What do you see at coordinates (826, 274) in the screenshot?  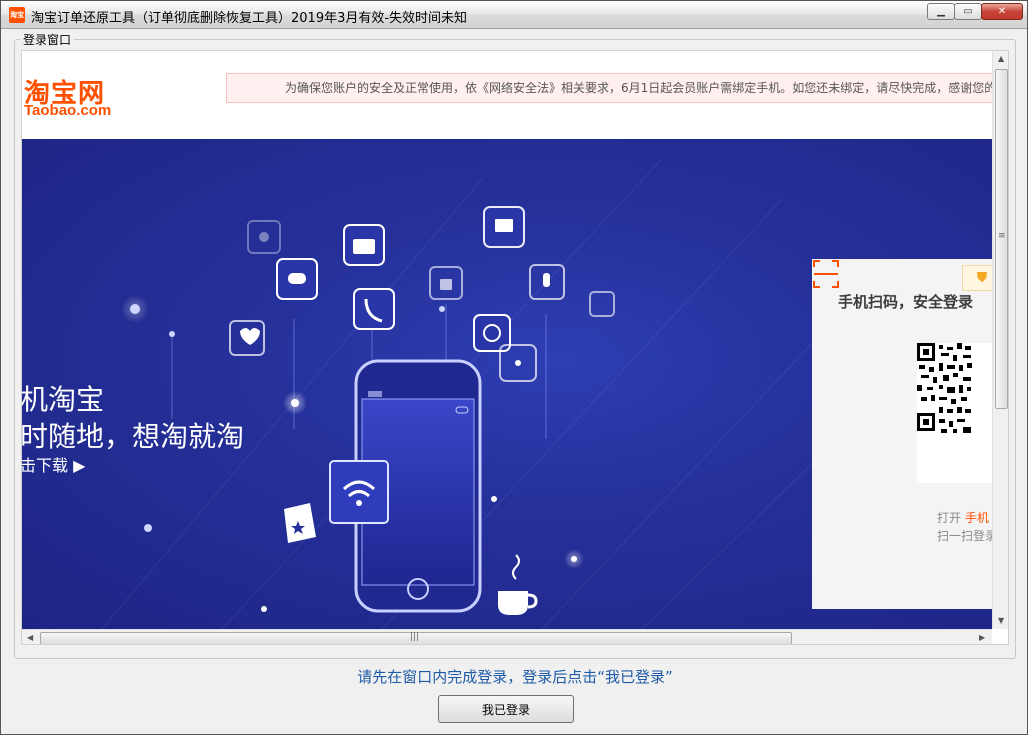 I see `scan-icon` at bounding box center [826, 274].